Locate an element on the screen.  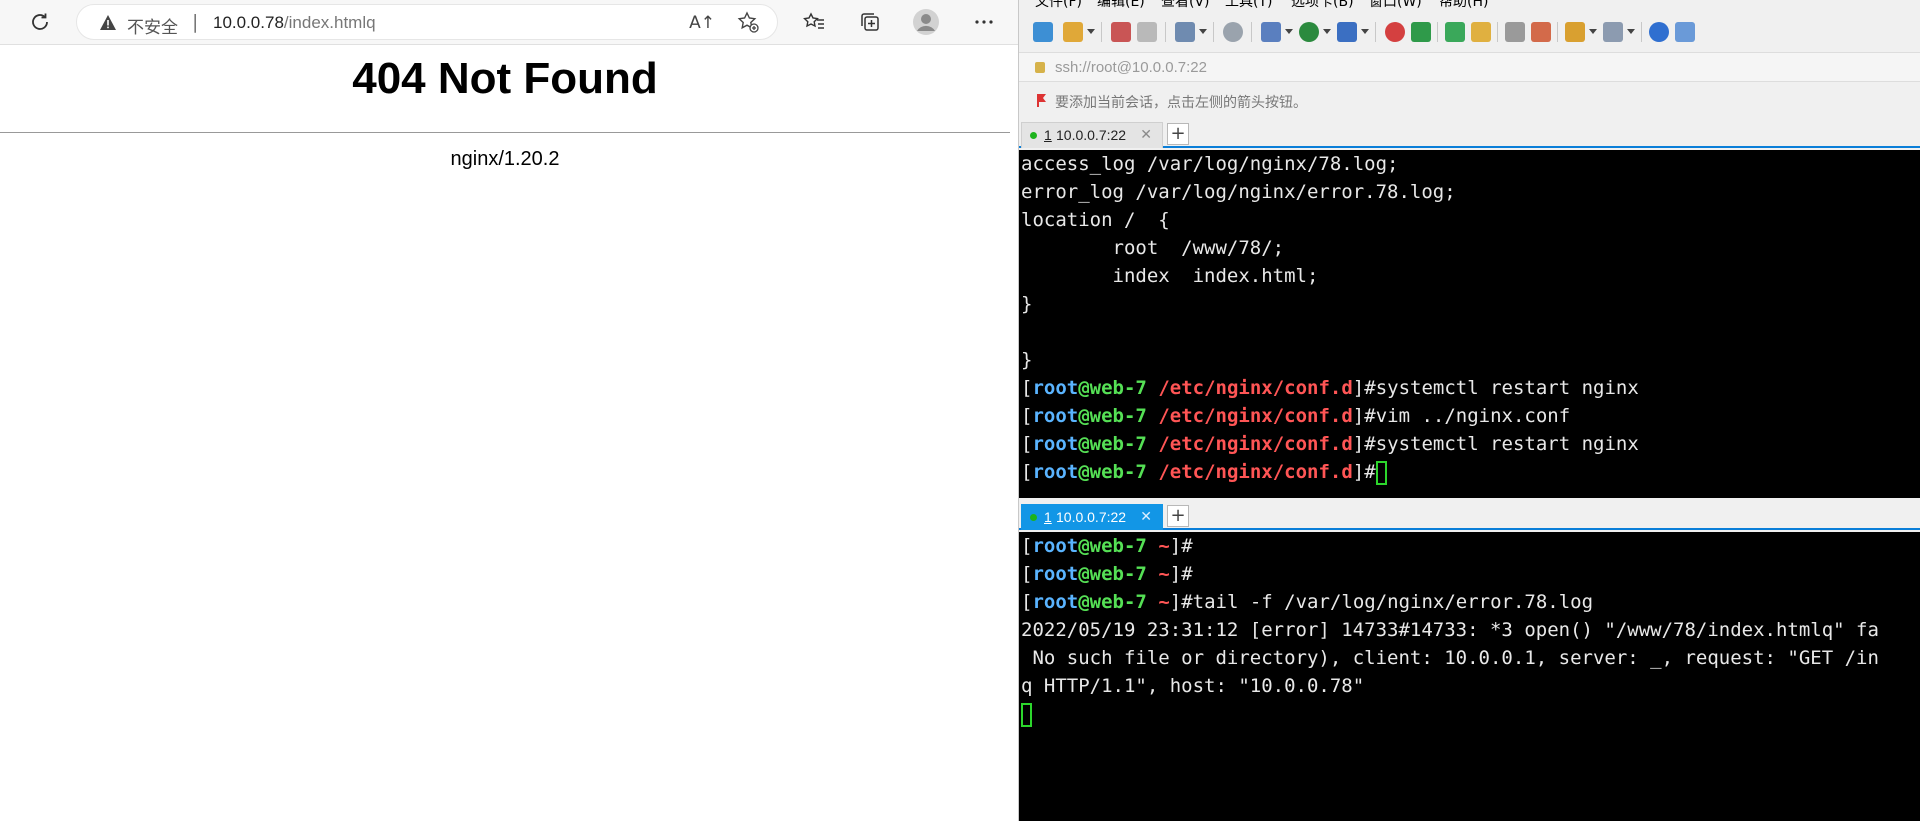
terminal-line: index index.html; is located at coordinates (1170, 276).